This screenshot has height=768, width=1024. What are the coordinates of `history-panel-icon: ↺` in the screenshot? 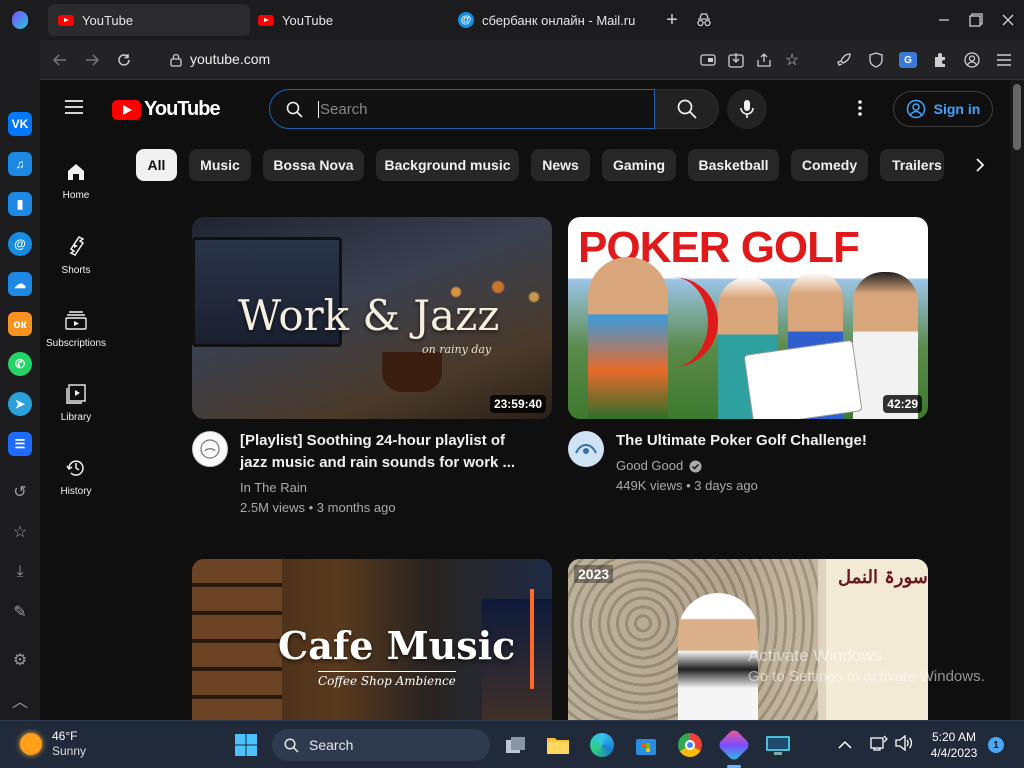 It's located at (20, 492).